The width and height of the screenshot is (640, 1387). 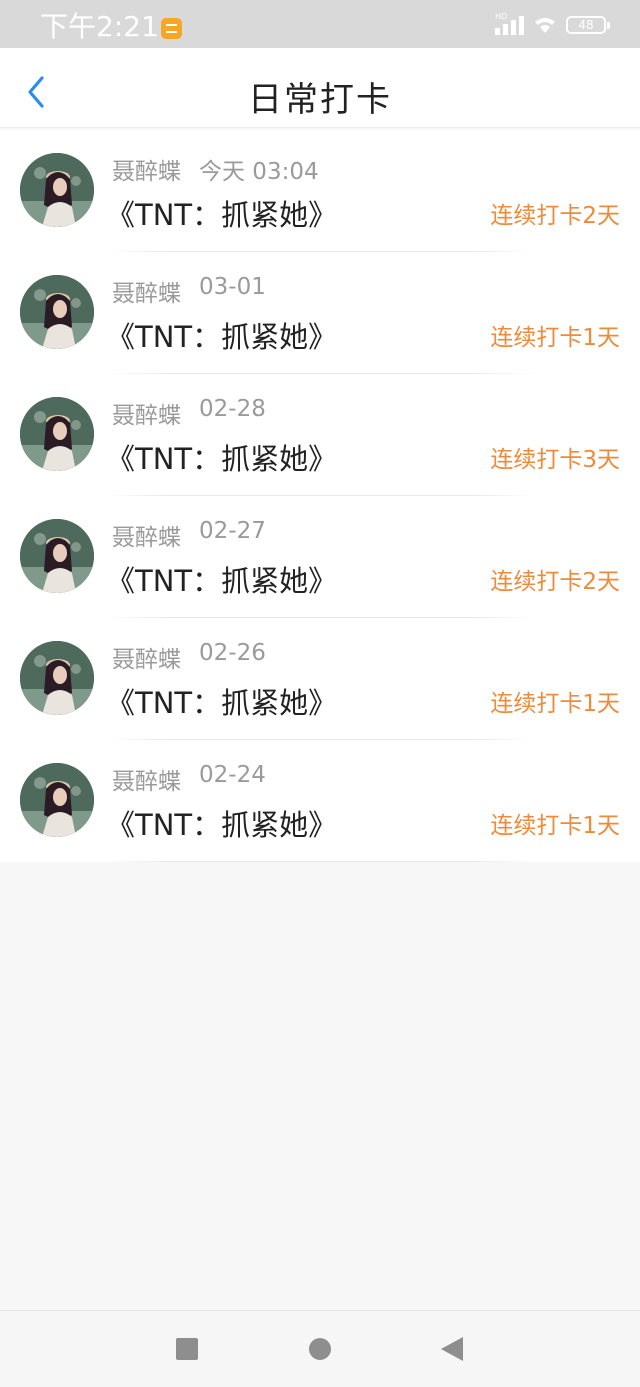 I want to click on system-nav-bar, so click(x=320, y=1348).